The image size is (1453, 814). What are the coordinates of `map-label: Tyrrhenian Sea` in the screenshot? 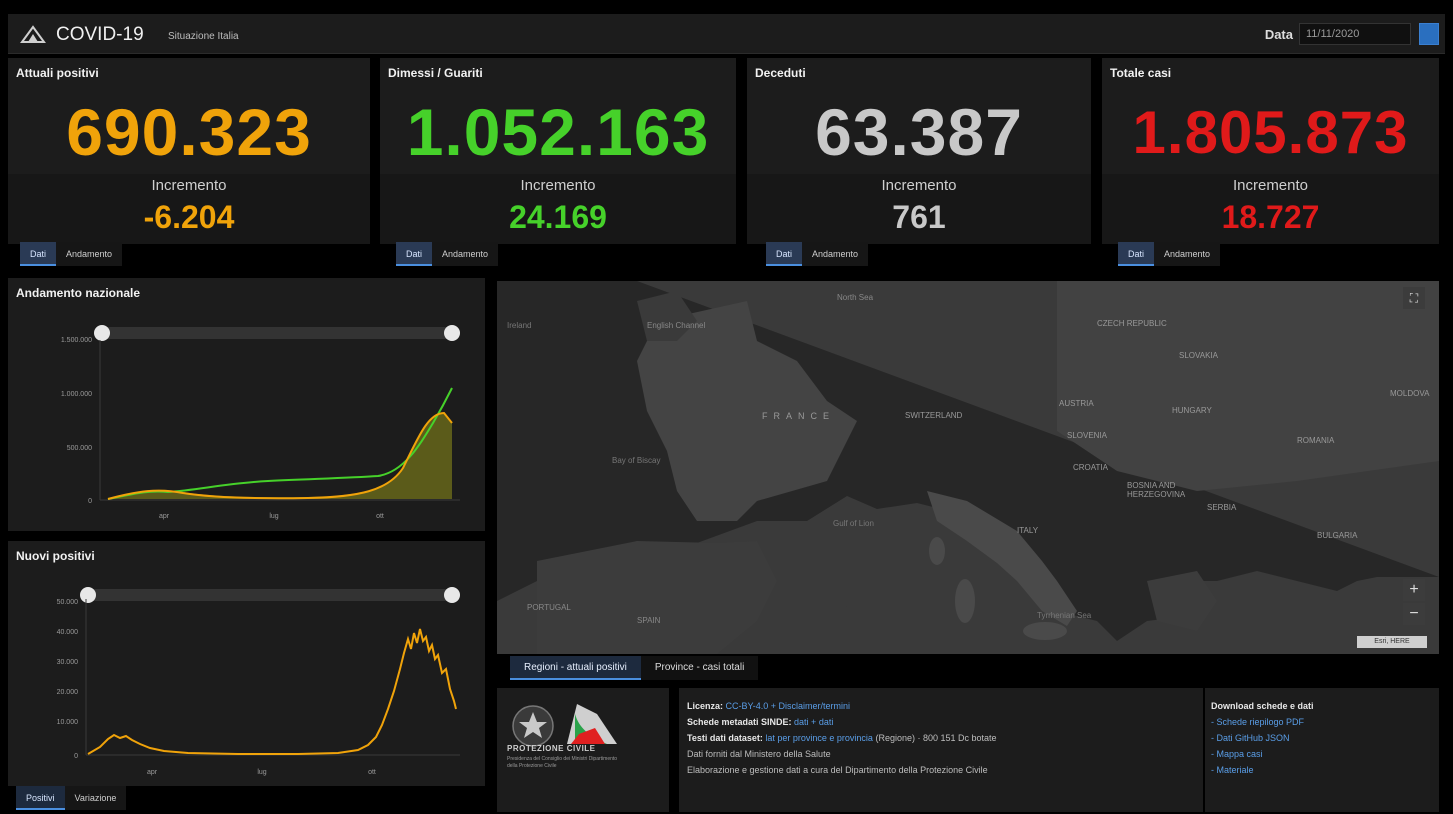 It's located at (1064, 615).